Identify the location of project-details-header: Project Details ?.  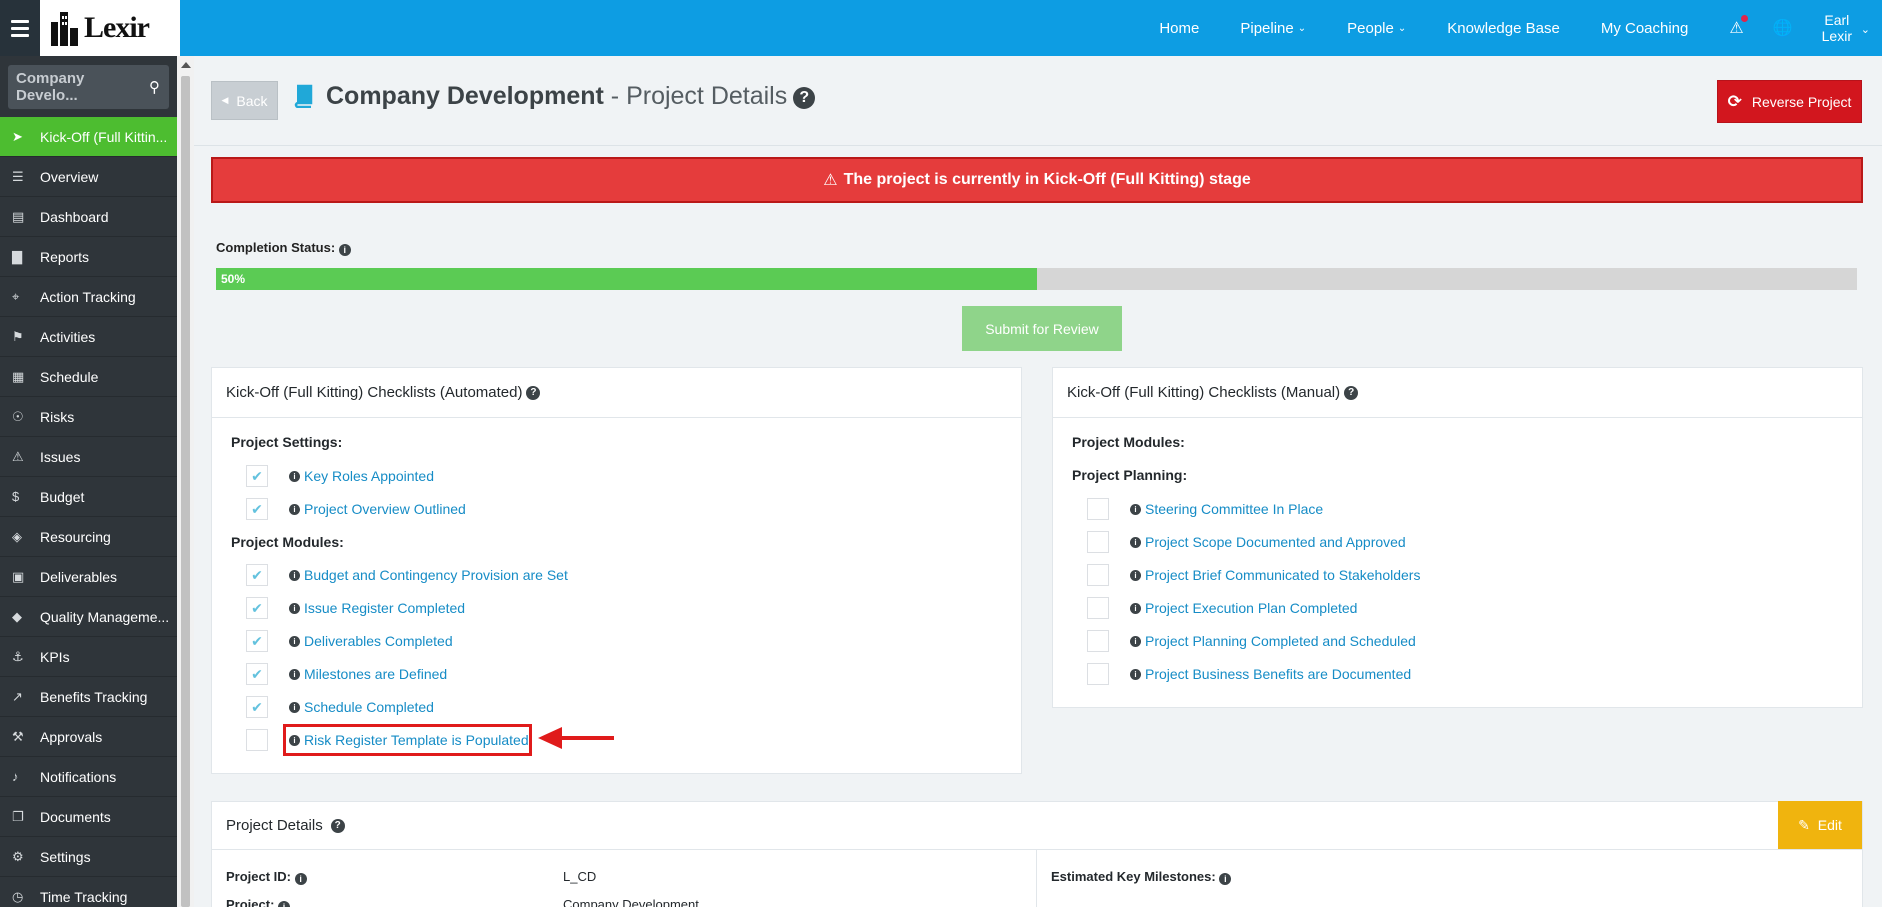
(1037, 826).